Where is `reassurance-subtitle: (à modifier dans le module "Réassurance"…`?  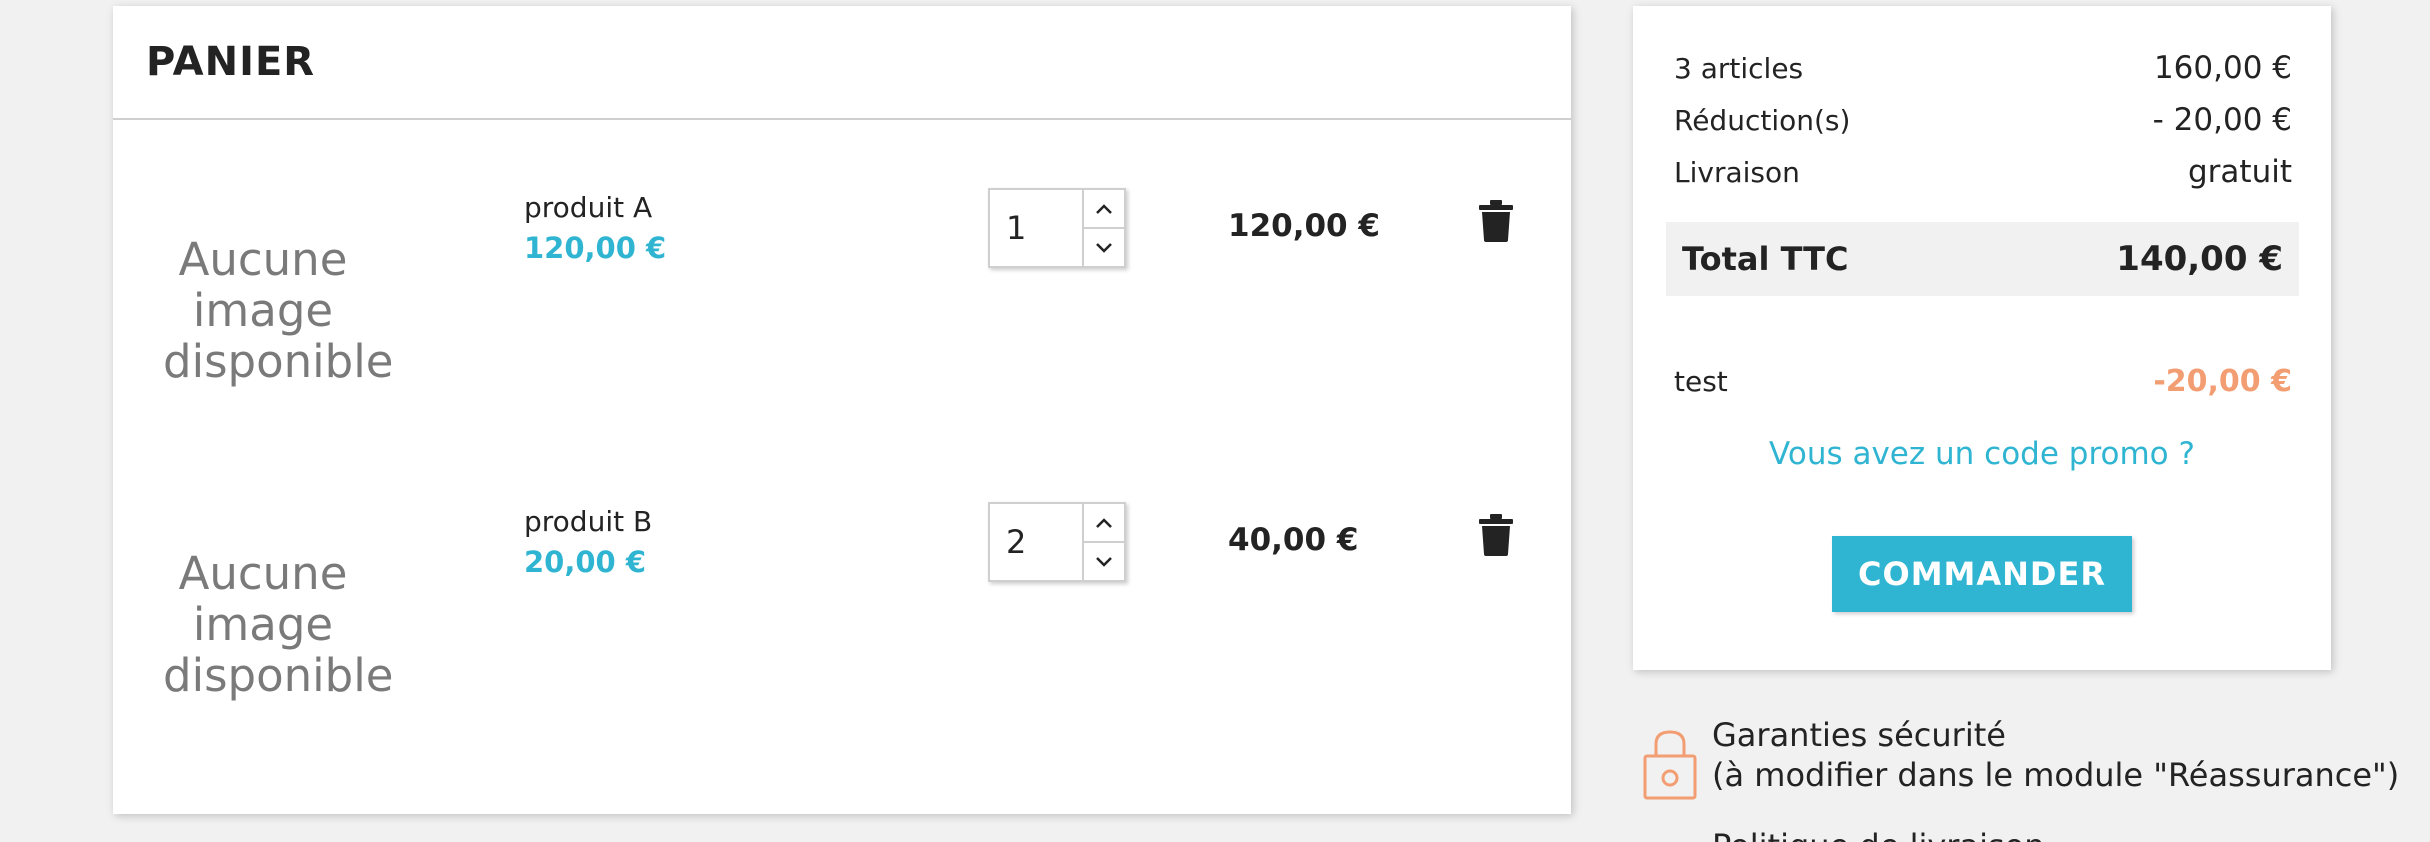 reassurance-subtitle: (à modifier dans le module "Réassurance"… is located at coordinates (2056, 775).